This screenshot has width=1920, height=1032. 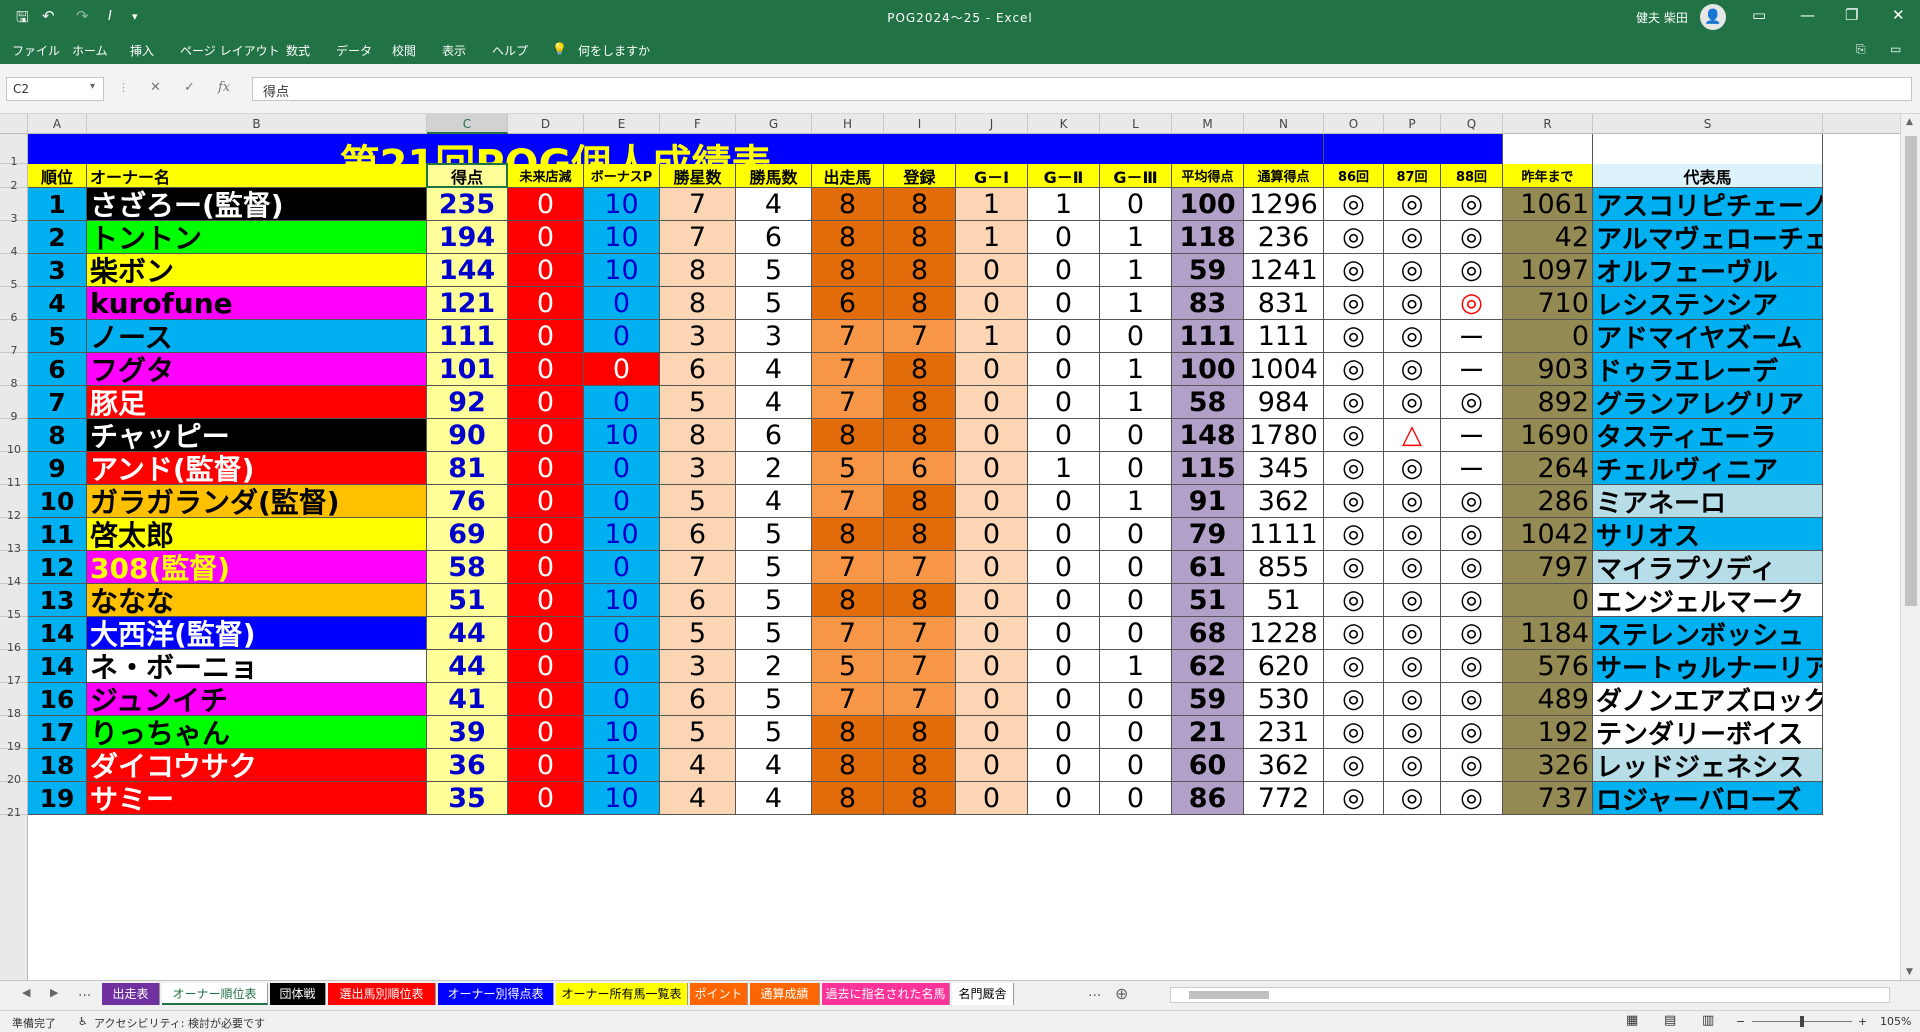 What do you see at coordinates (1284, 435) in the screenshot?
I see `total-cell: 1780` at bounding box center [1284, 435].